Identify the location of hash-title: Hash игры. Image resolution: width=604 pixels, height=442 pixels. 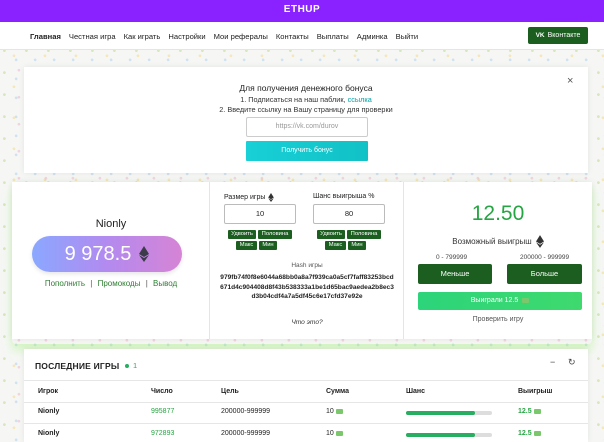
(307, 265).